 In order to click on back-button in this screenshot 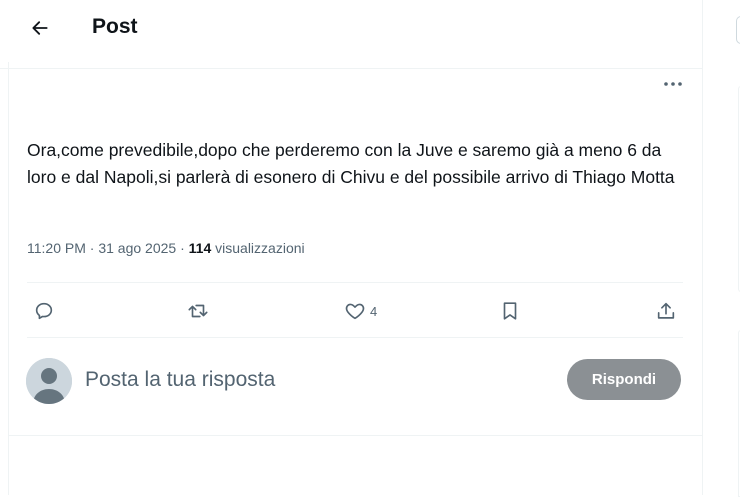, I will do `click(40, 28)`.